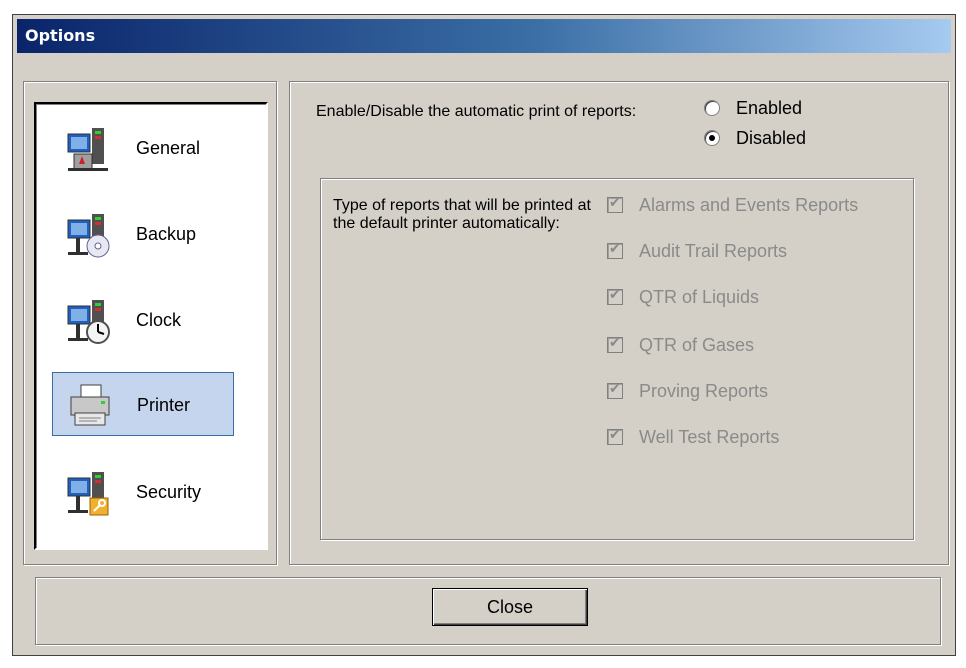 The image size is (966, 668). I want to click on title-bar: Options, so click(484, 36).